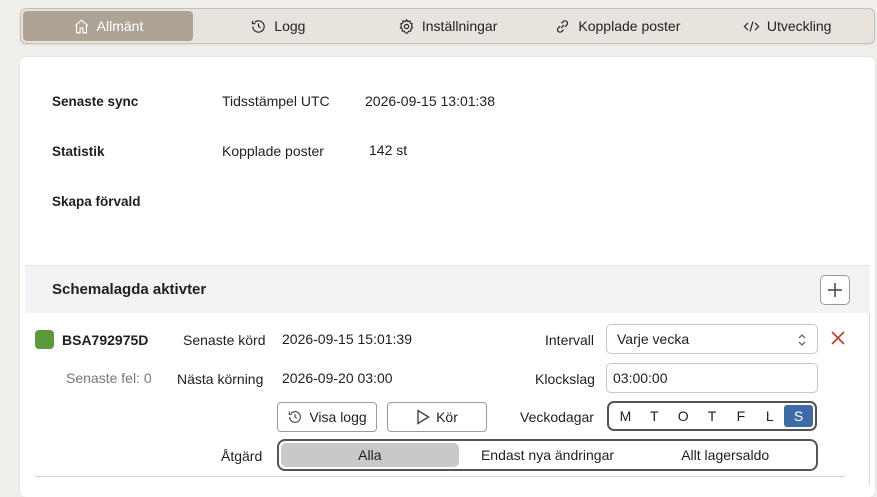  What do you see at coordinates (406, 26) in the screenshot?
I see `gear-icon` at bounding box center [406, 26].